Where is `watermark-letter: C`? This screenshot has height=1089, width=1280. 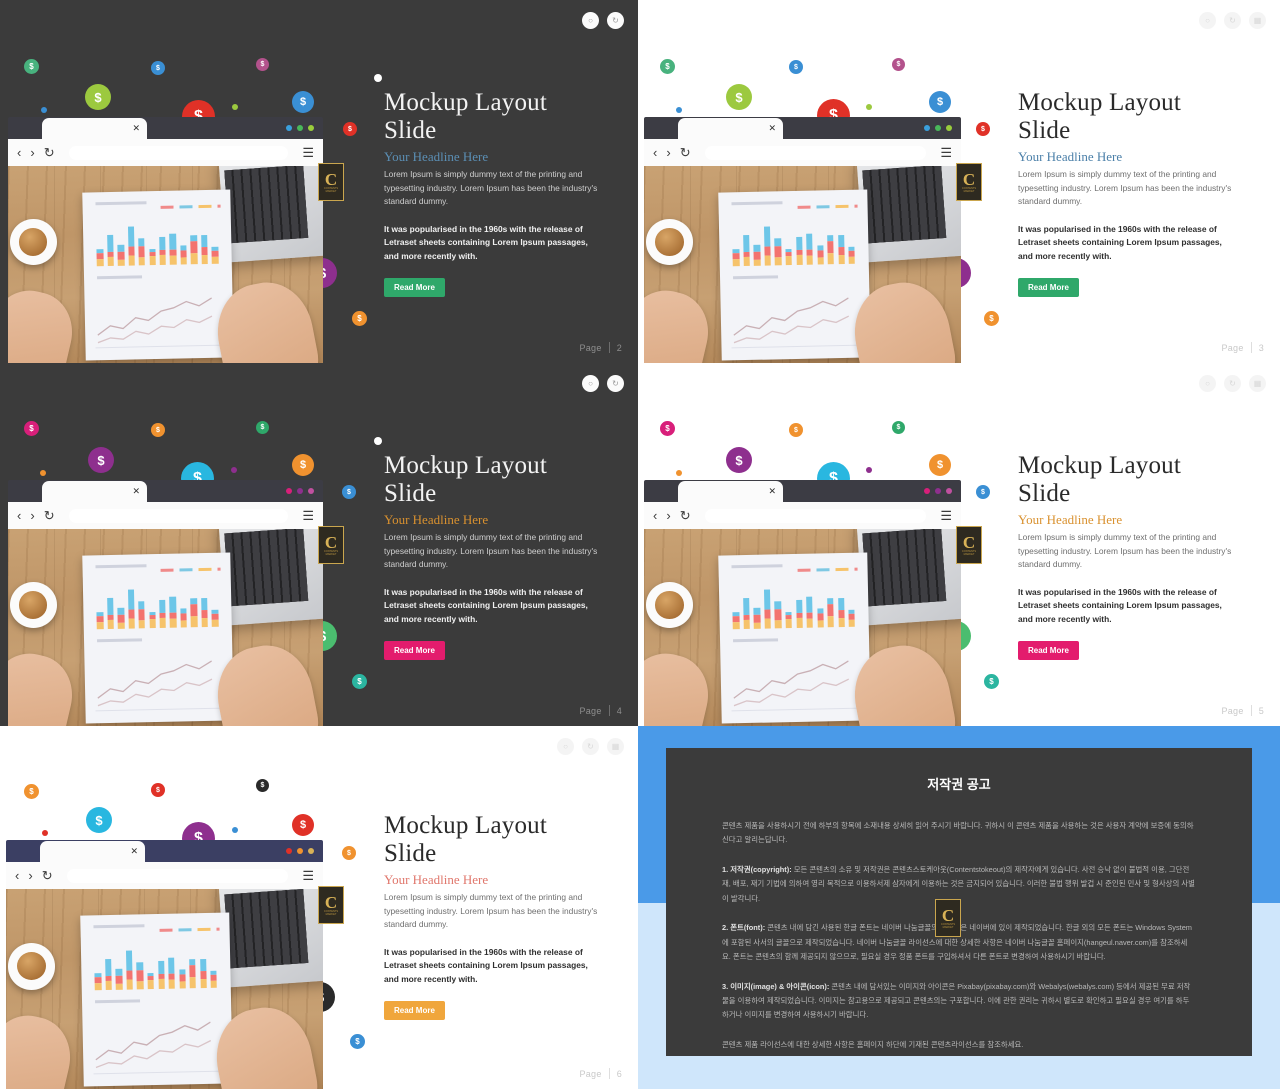 watermark-letter: C is located at coordinates (969, 179).